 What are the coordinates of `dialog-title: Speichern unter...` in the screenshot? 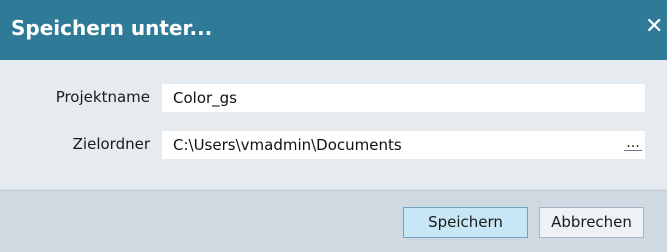 It's located at (112, 28).